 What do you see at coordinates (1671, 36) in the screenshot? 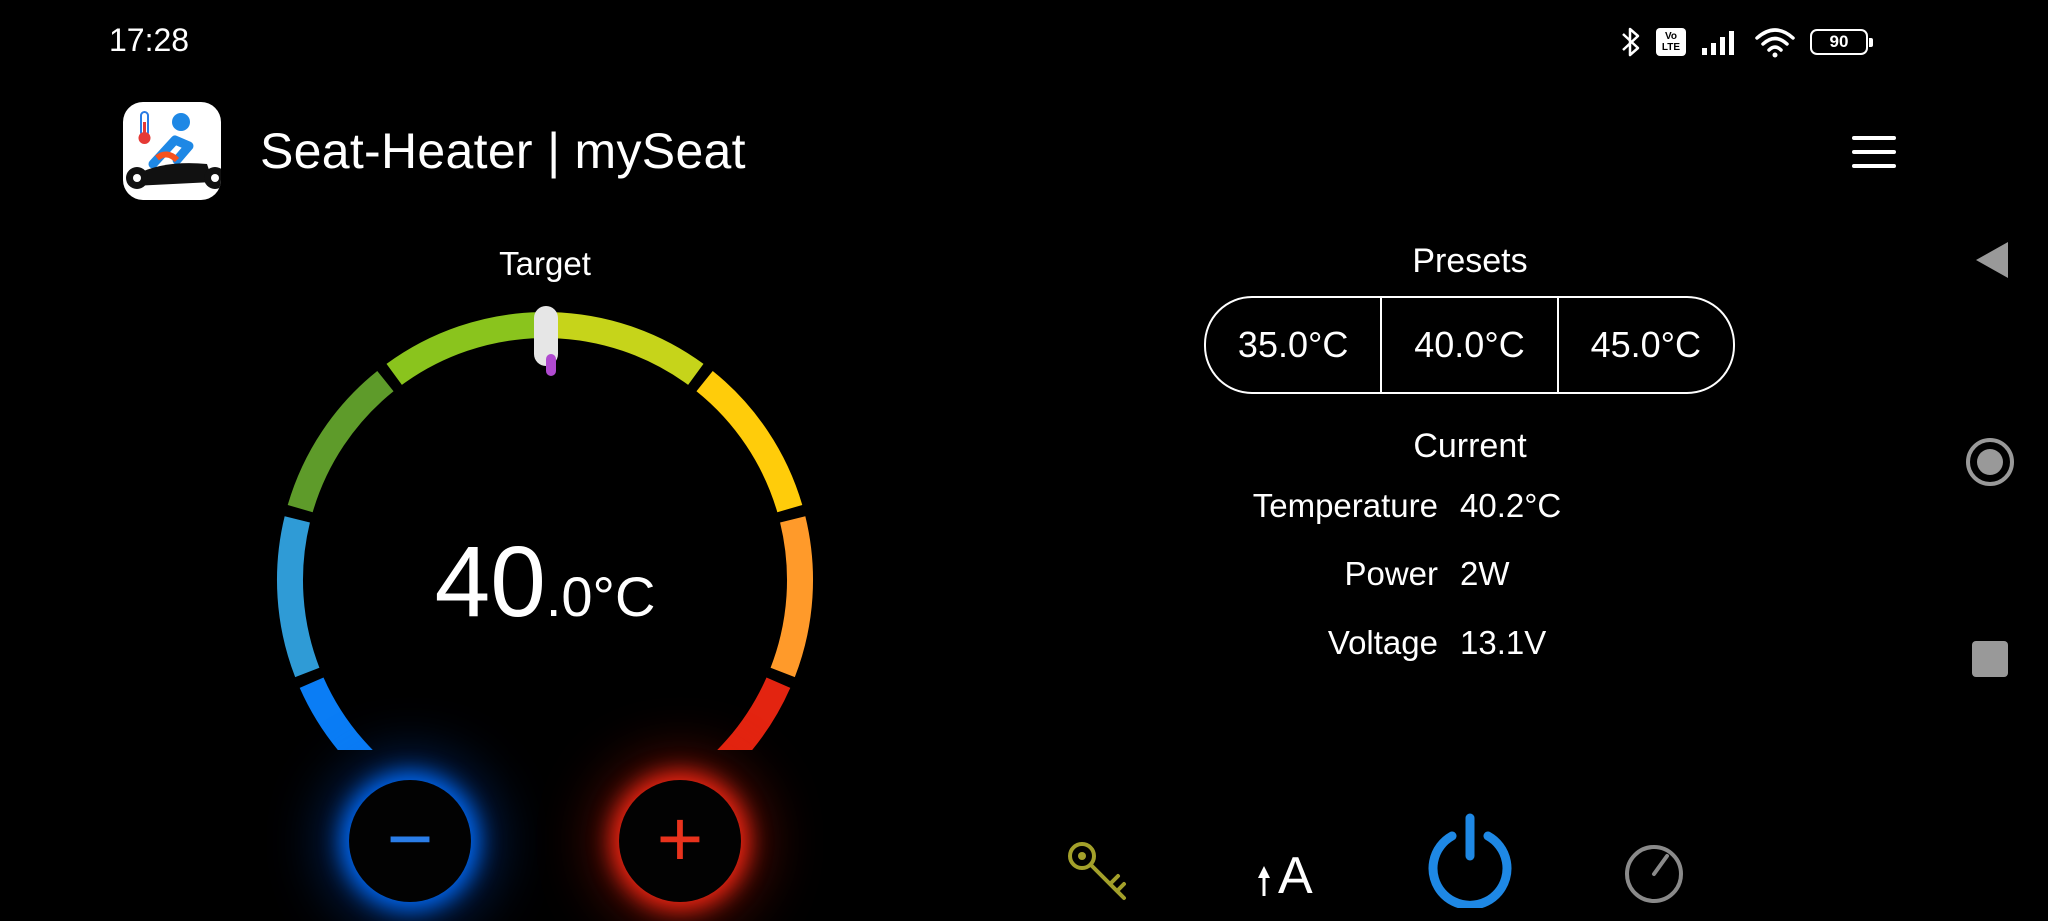
I see `volte-top: Vo` at bounding box center [1671, 36].